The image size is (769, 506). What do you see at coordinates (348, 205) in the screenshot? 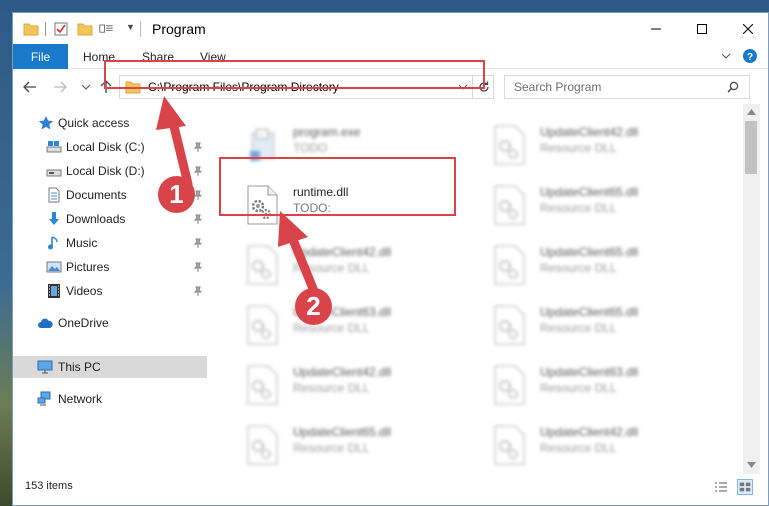
I see `file-item-runtime-dll: runtime.dll TODO:` at bounding box center [348, 205].